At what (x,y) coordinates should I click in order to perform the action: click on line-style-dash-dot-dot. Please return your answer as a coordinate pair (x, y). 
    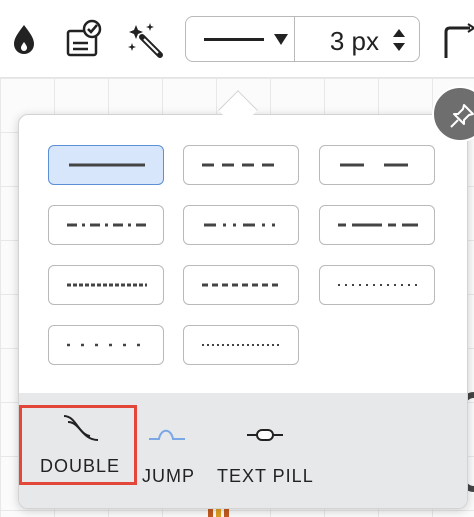
    Looking at the image, I should click on (241, 225).